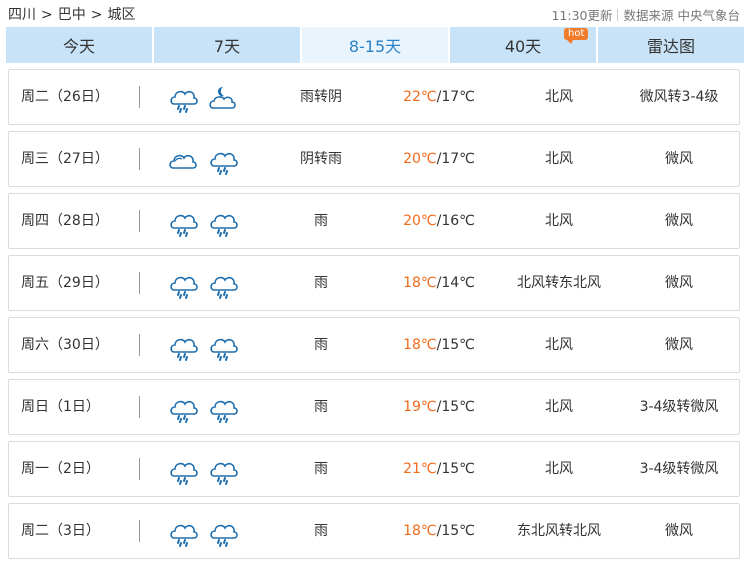 This screenshot has height=565, width=750. I want to click on forecast-row: 周六（30日） 雨 18℃/15℃ 北风 微风, so click(374, 345).